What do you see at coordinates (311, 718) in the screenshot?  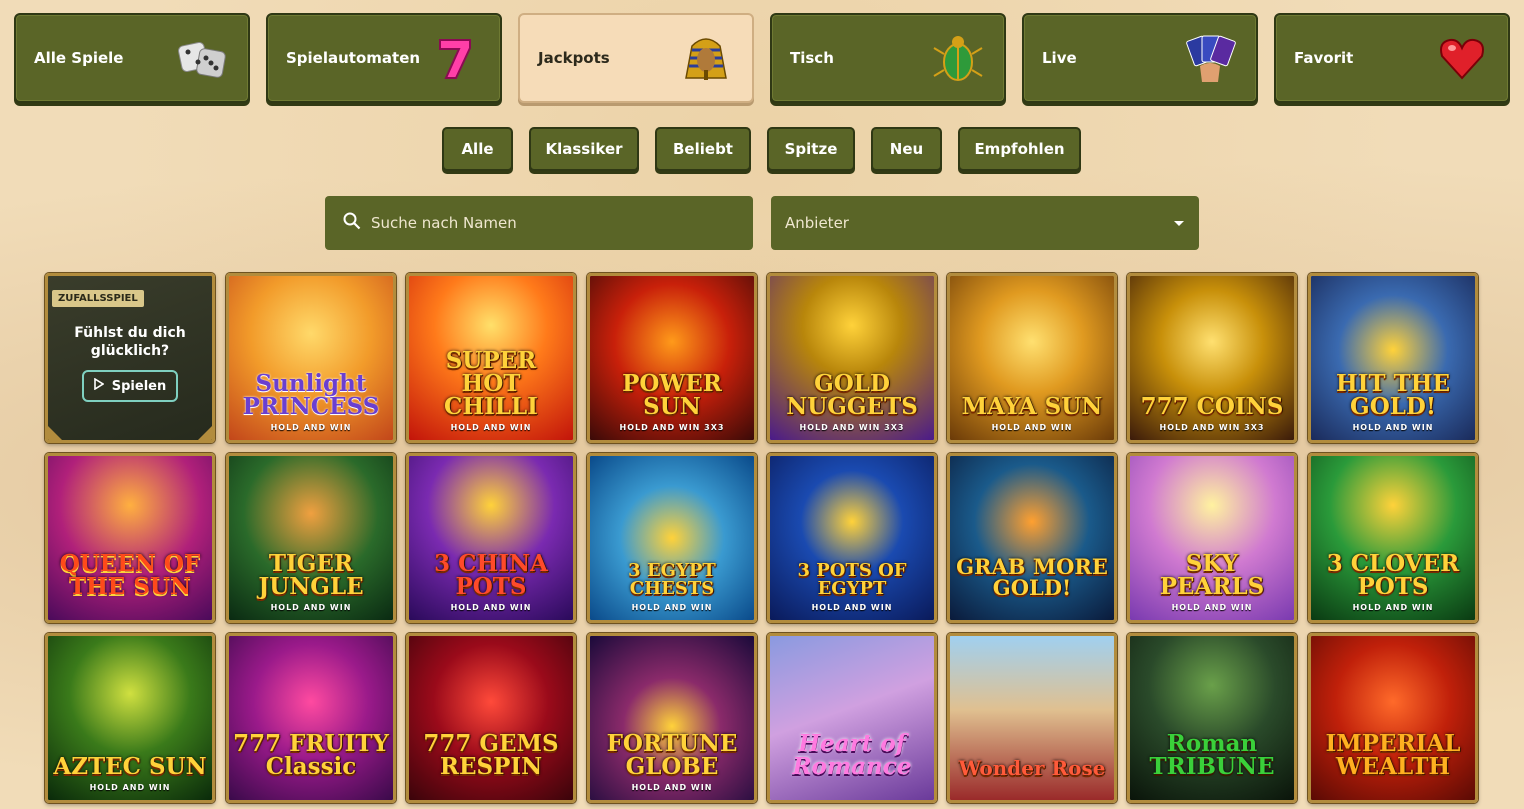 I see `game-tile: 777 FRUITY Classic` at bounding box center [311, 718].